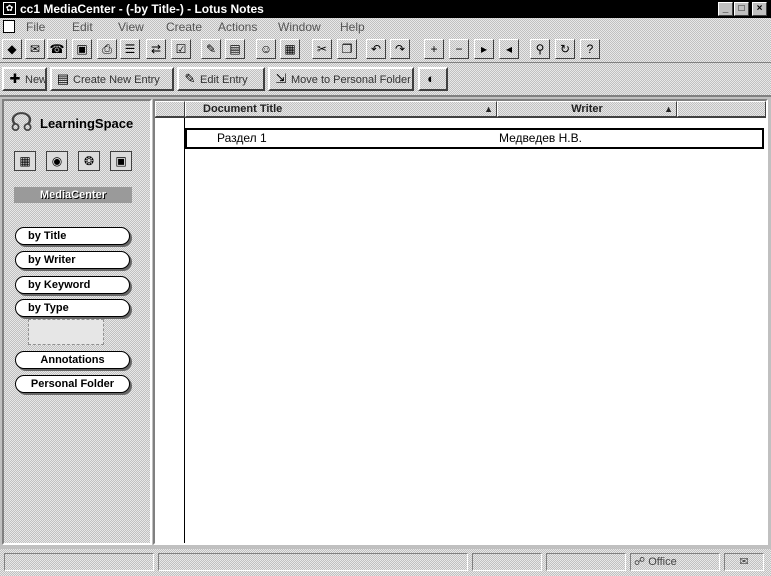 This screenshot has height=576, width=771. I want to click on lotus-icon: ✿, so click(9, 8).